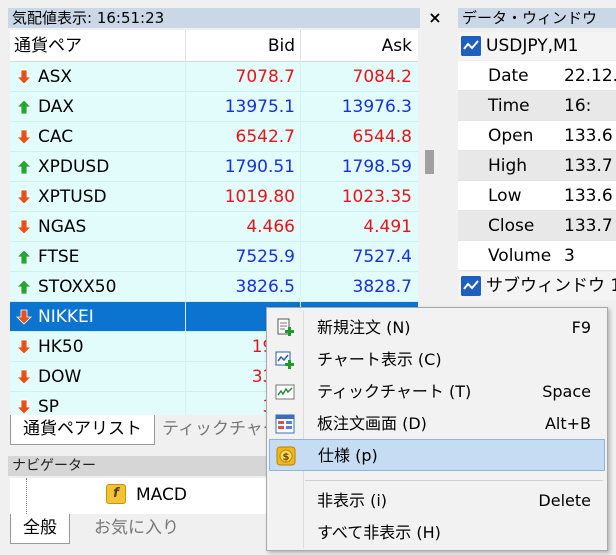 The height and width of the screenshot is (555, 616). I want to click on ask-cell: 7084.2, so click(359, 77).